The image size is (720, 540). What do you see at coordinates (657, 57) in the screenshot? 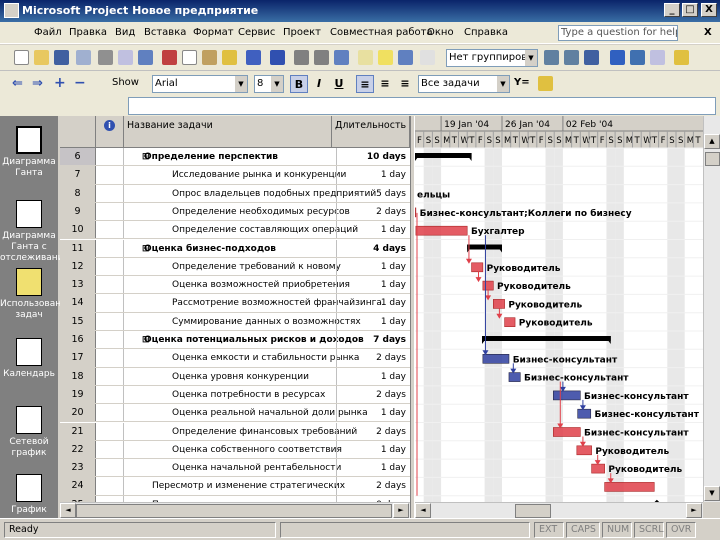
I see `network-icon` at bounding box center [657, 57].